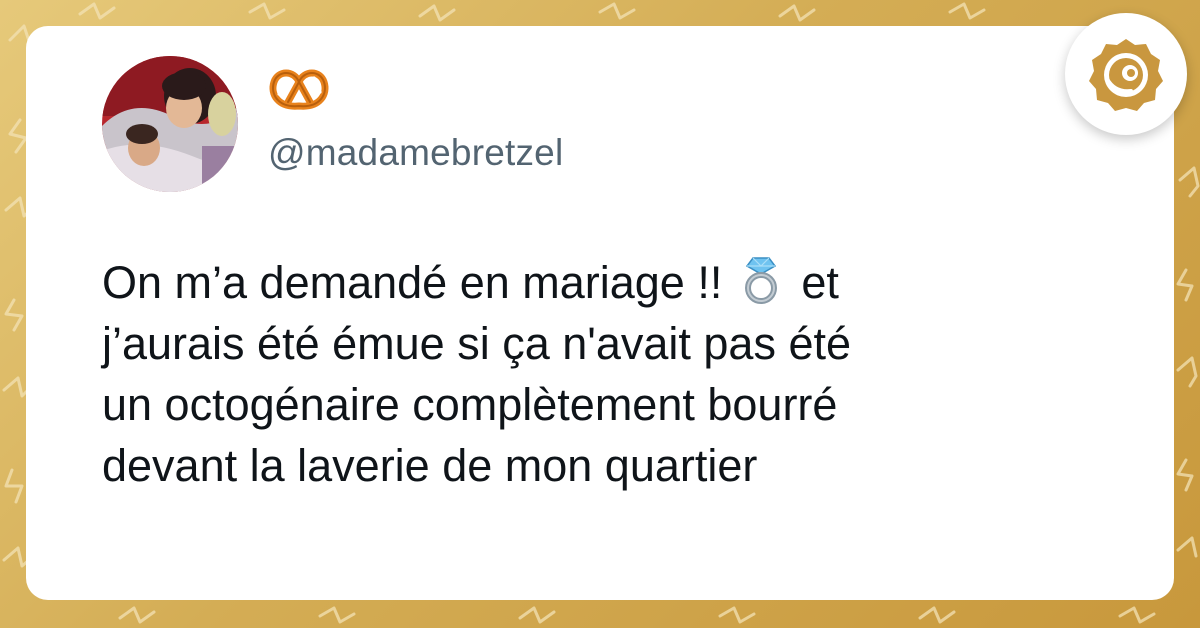  Describe the element at coordinates (415, 153) in the screenshot. I see `user-handle: @madamebretzel` at that location.